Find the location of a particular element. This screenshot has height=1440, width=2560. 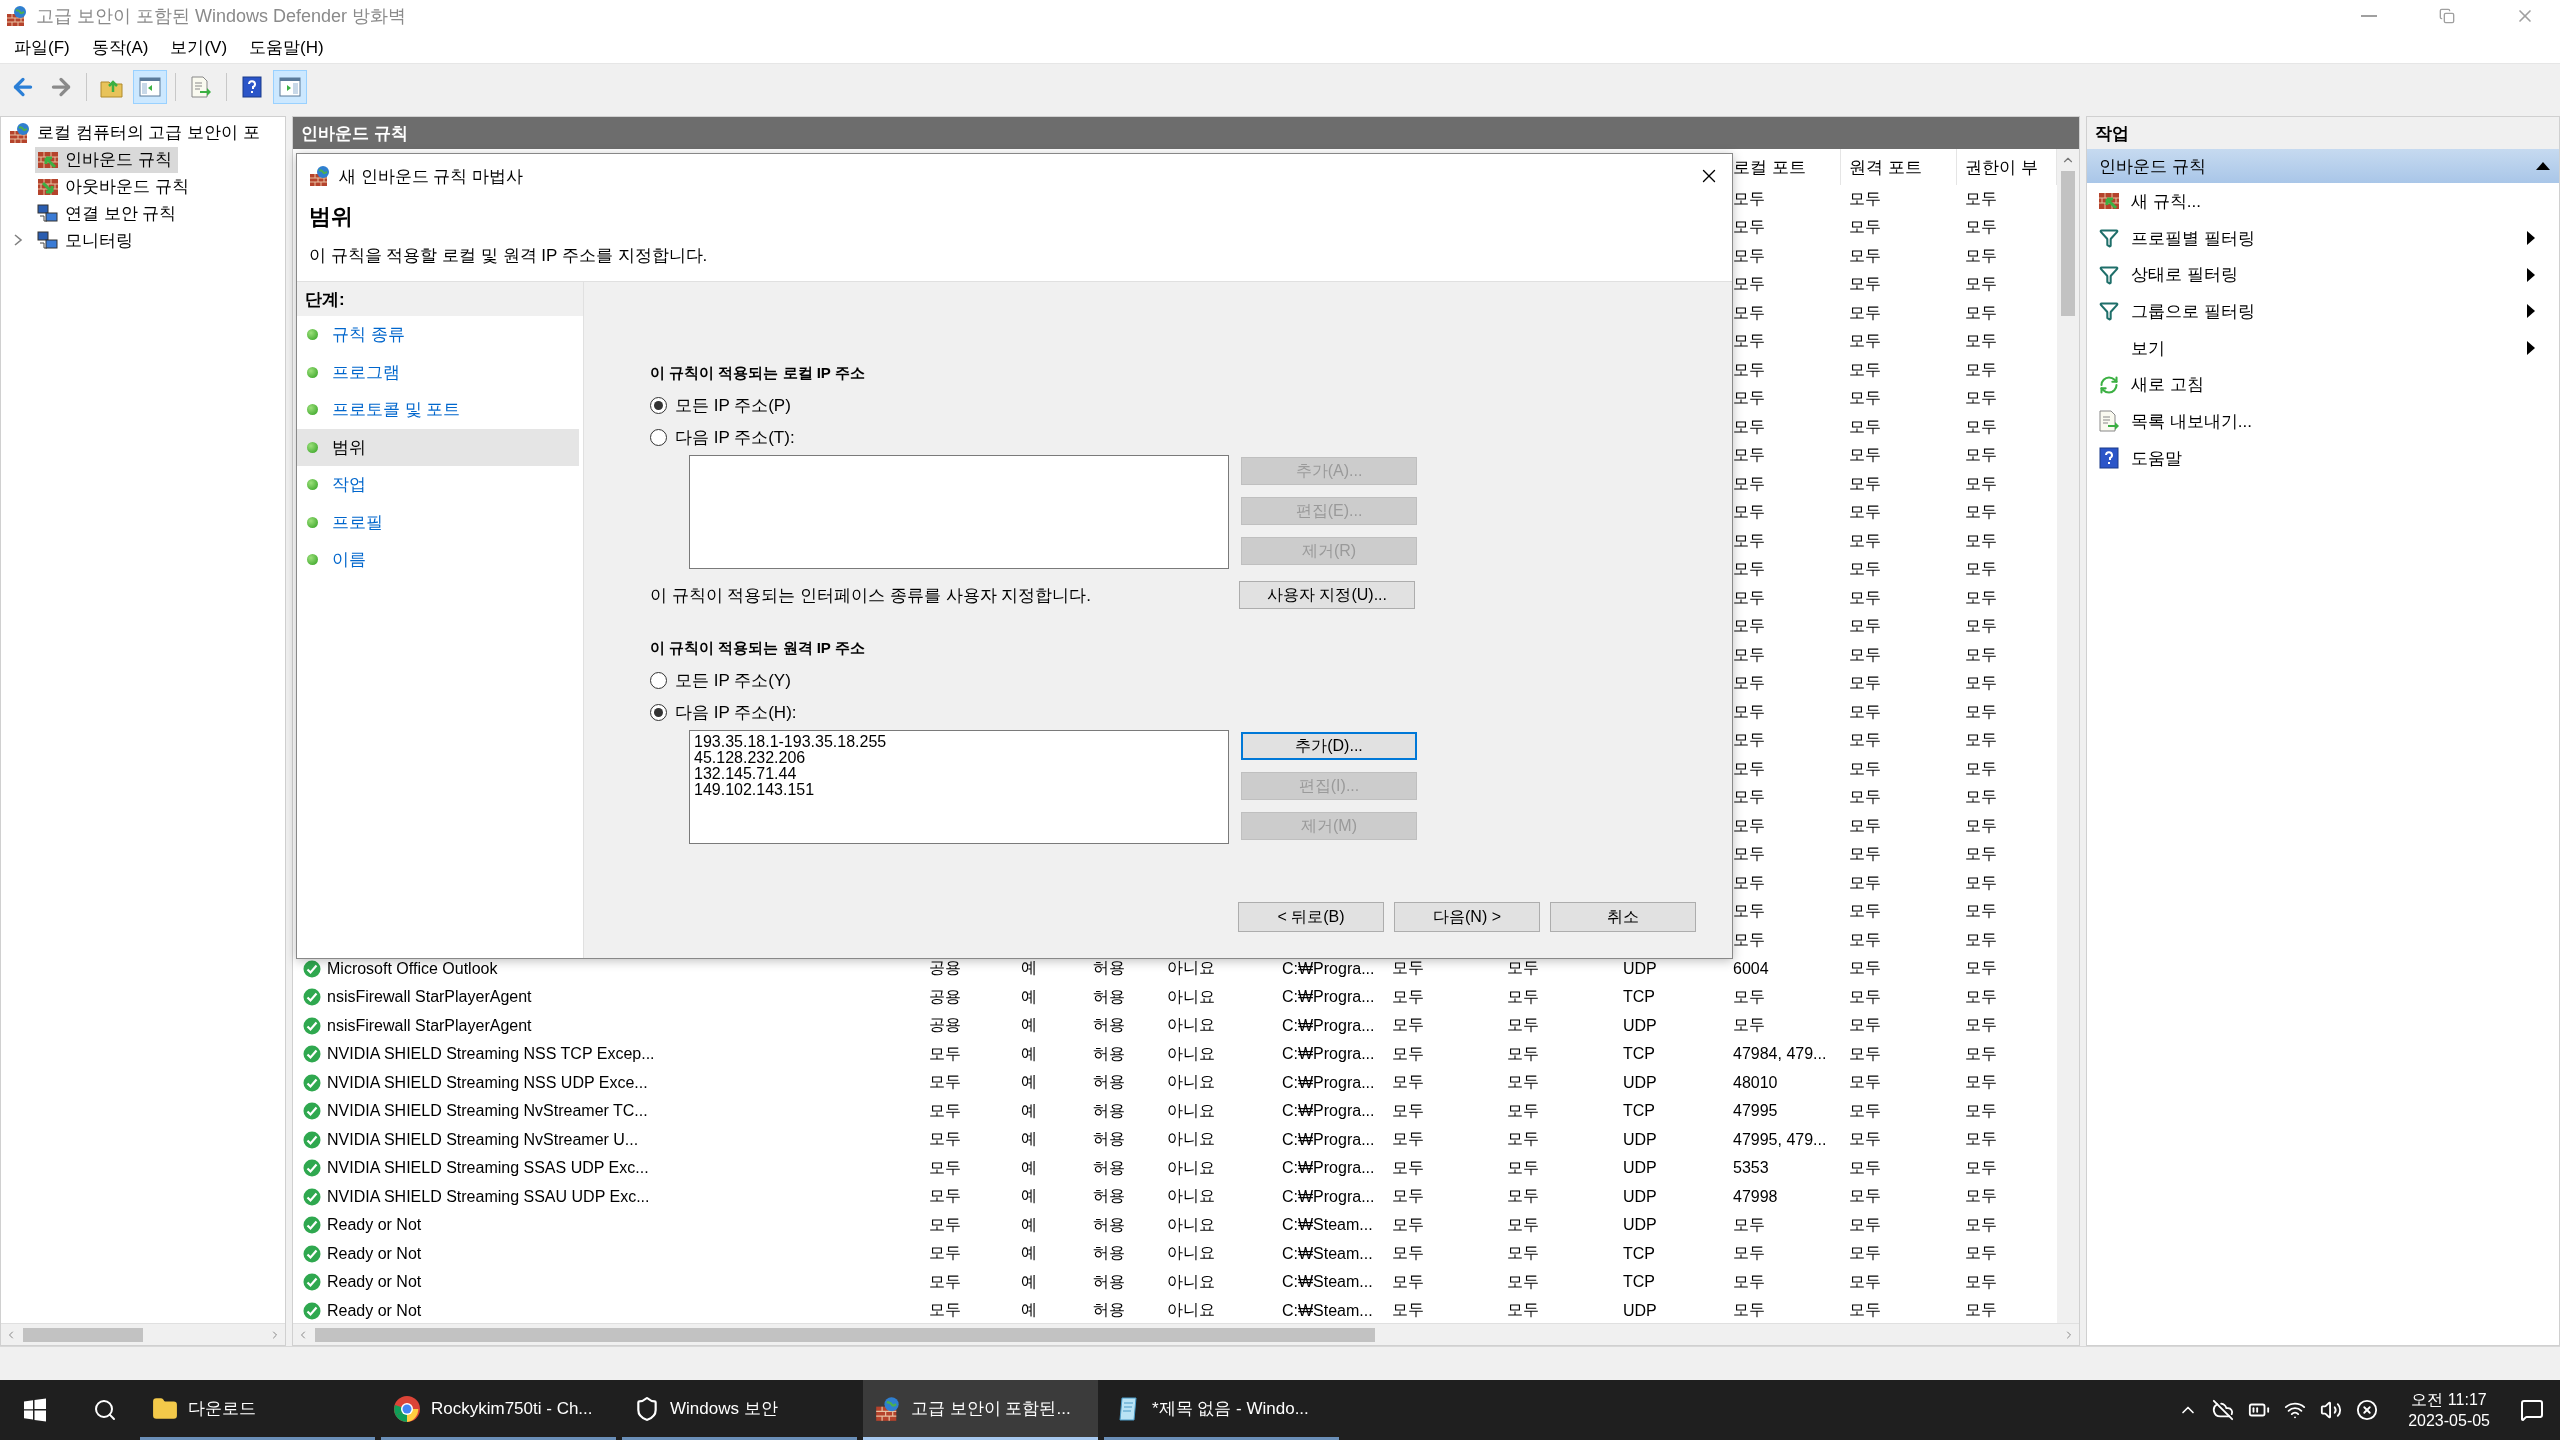

step-item: 프로토콜 및 포트 is located at coordinates (438, 410).